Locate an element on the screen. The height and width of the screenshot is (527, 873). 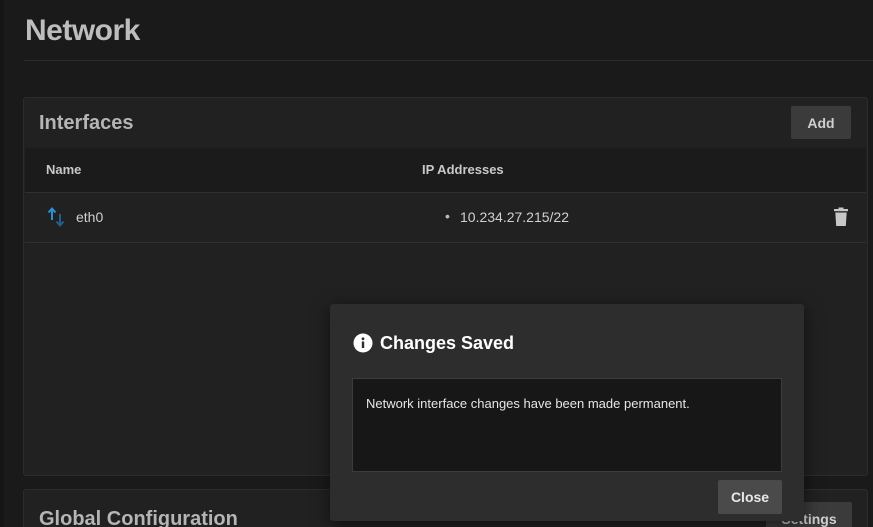
network-up-down-icon is located at coordinates (57, 217).